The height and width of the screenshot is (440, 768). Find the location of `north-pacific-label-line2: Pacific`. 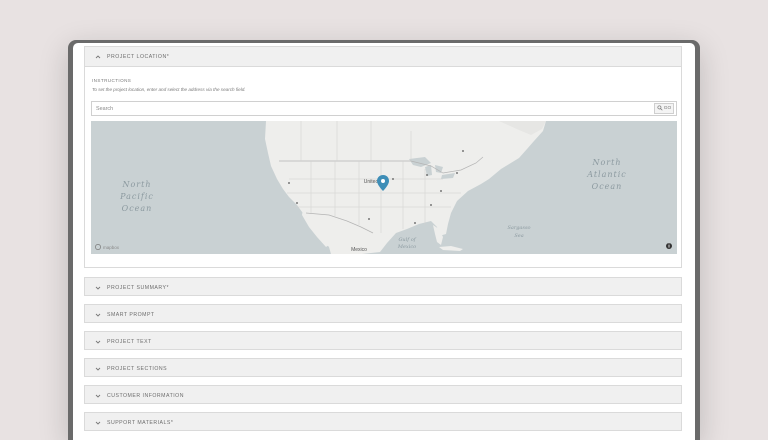

north-pacific-label-line2: Pacific is located at coordinates (136, 196).